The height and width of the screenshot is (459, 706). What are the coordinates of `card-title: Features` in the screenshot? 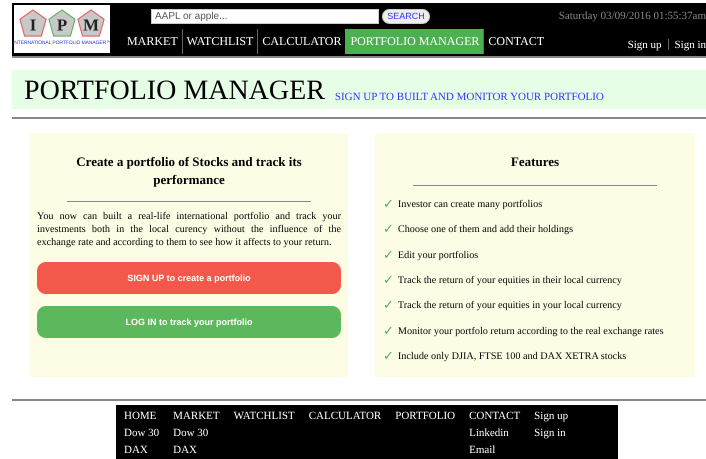 It's located at (535, 162).